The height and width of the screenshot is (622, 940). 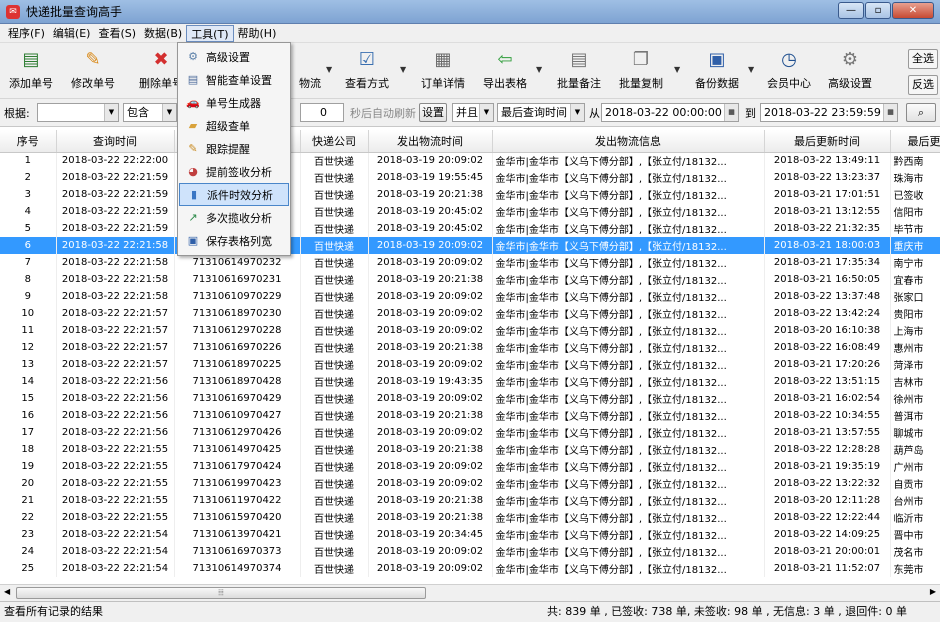 What do you see at coordinates (915, 551) in the screenshot?
I see `cell-last-location: 茂名市` at bounding box center [915, 551].